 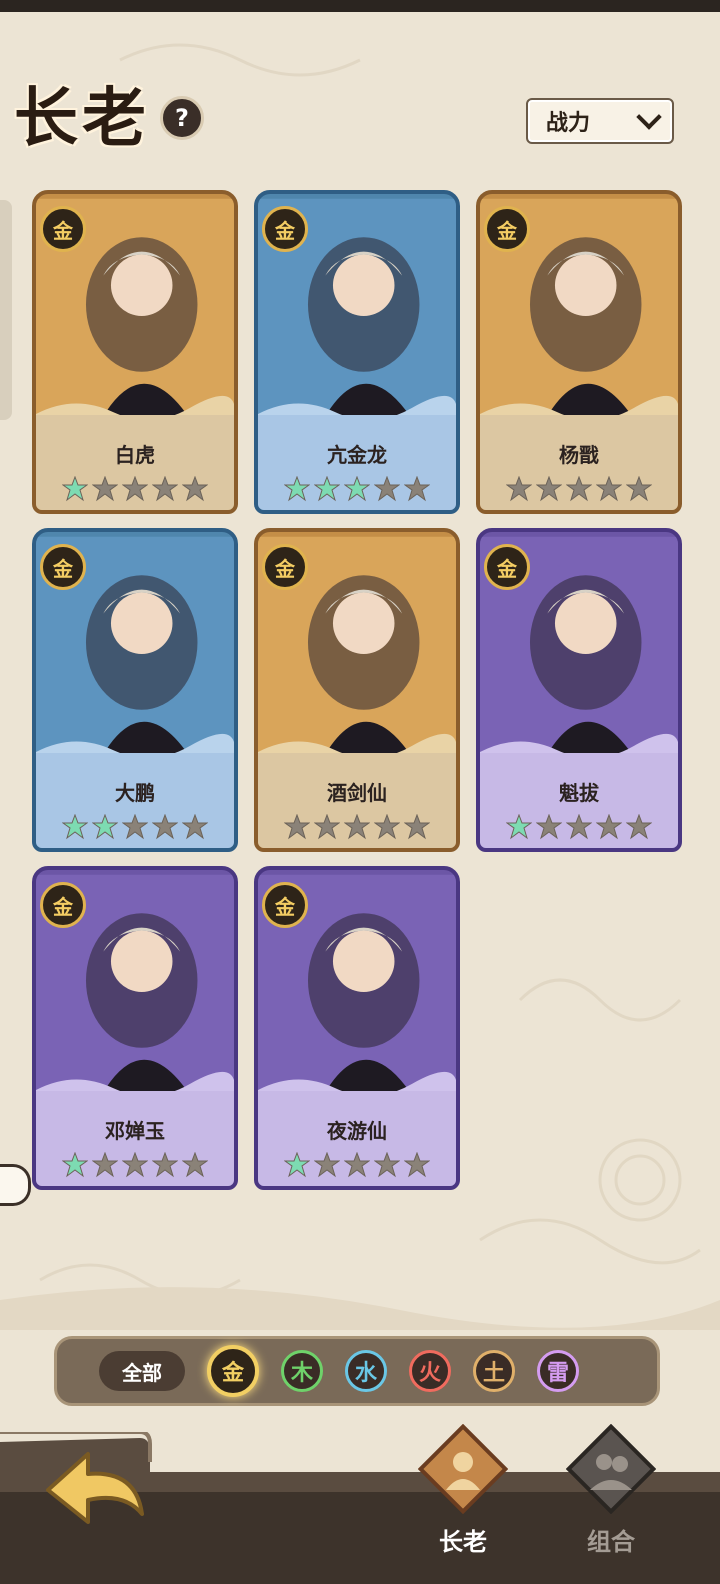 I want to click on character-card: 金 酒剑仙, so click(x=357, y=690).